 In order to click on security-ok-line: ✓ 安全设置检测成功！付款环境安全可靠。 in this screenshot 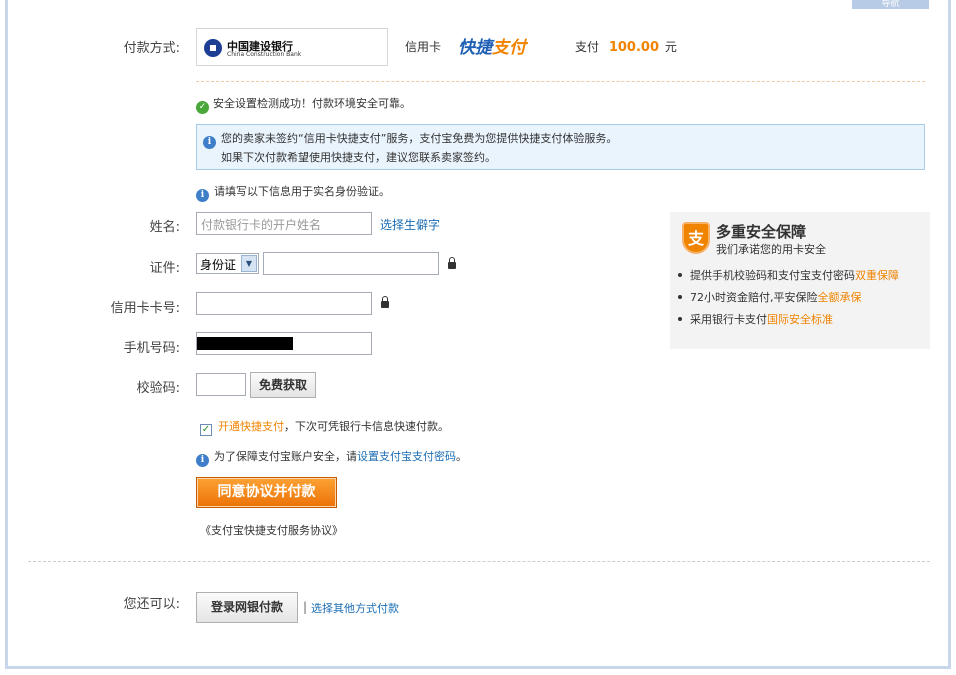, I will do `click(303, 104)`.